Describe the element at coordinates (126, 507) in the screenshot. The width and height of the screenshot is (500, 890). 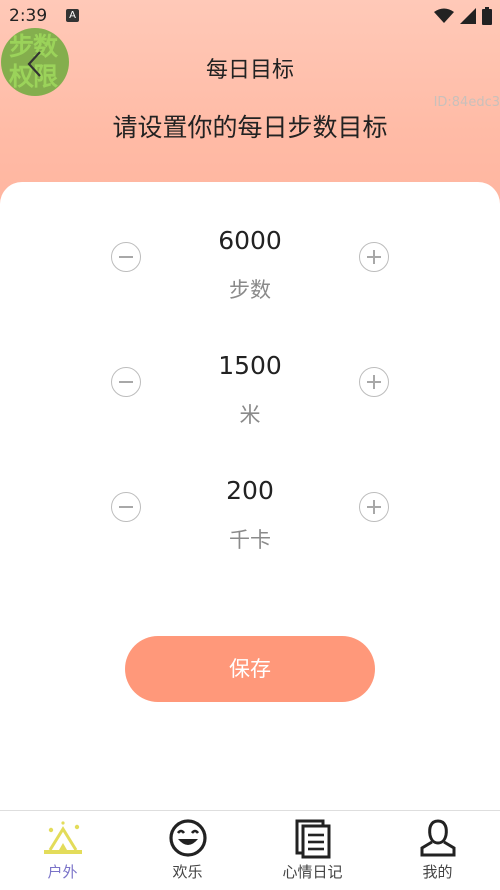
I see `decrease-calories-button` at that location.